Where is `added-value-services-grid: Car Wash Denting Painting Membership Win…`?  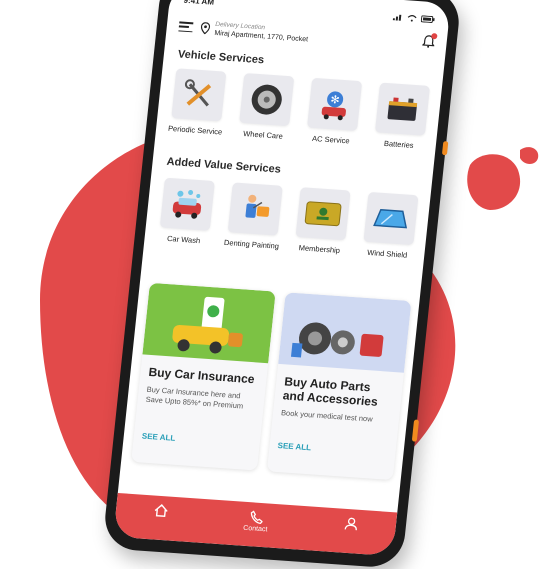 added-value-services-grid: Car Wash Denting Painting Membership Win… is located at coordinates (288, 218).